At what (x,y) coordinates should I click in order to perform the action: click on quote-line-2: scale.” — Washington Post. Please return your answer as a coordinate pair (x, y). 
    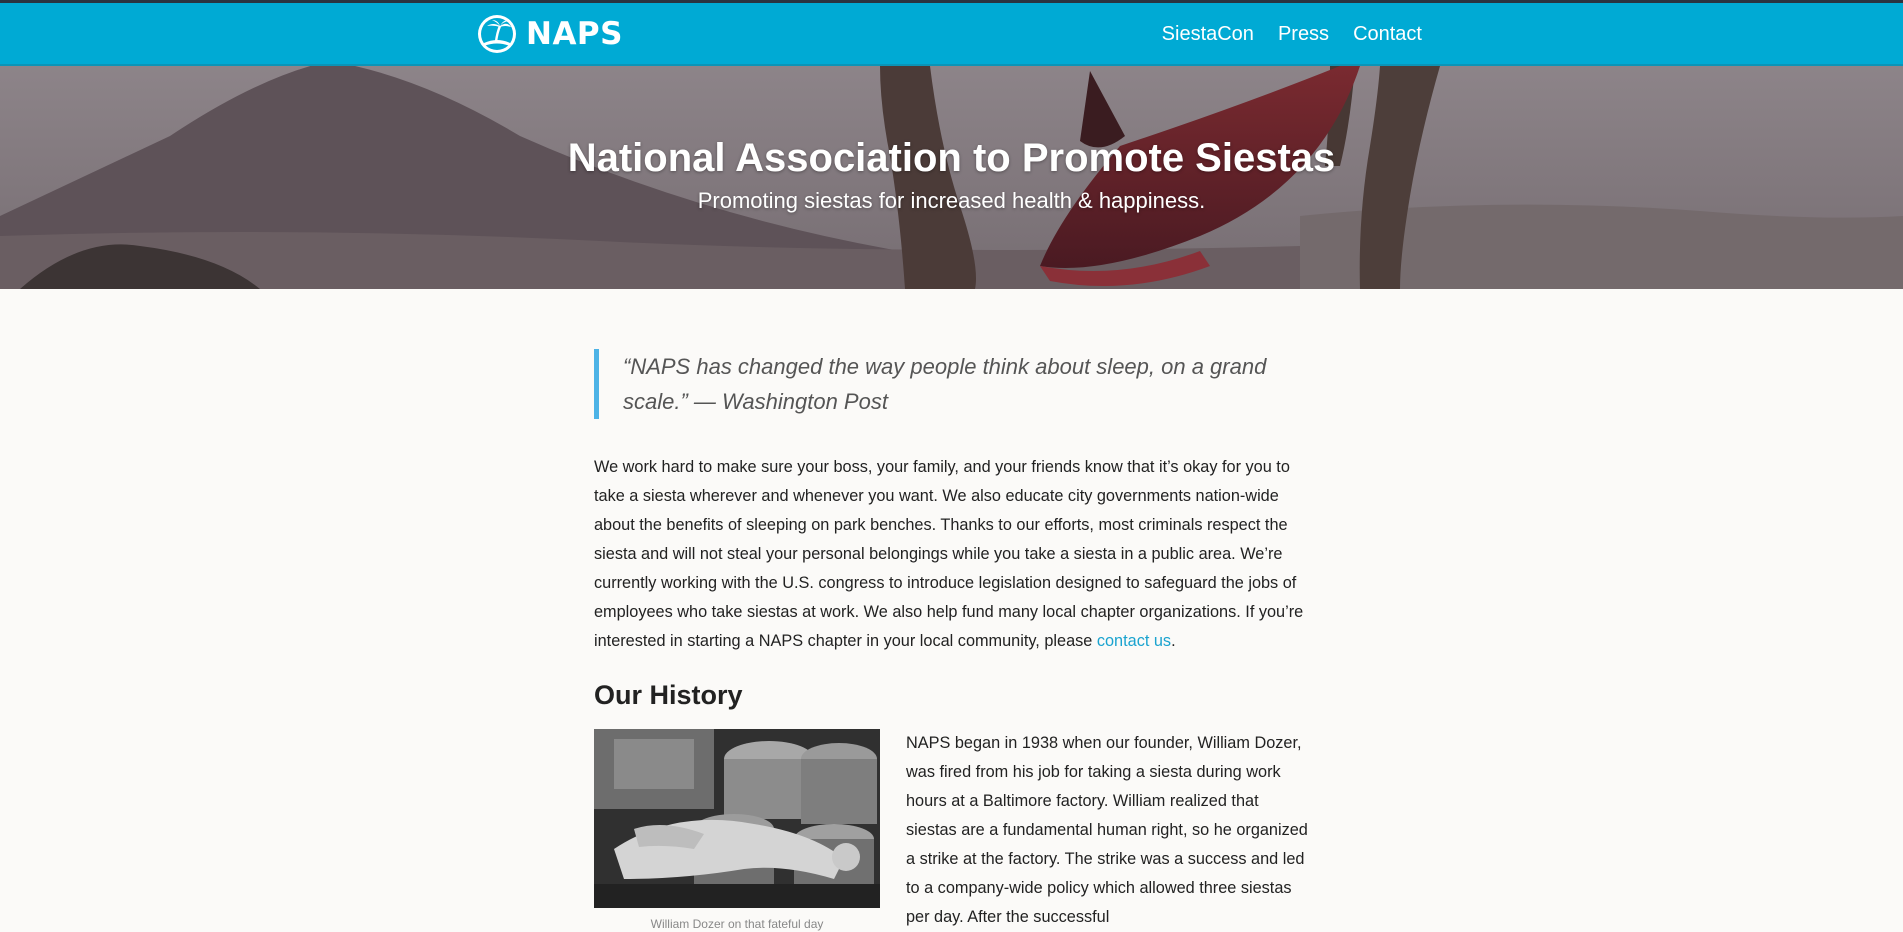
    Looking at the image, I should click on (755, 401).